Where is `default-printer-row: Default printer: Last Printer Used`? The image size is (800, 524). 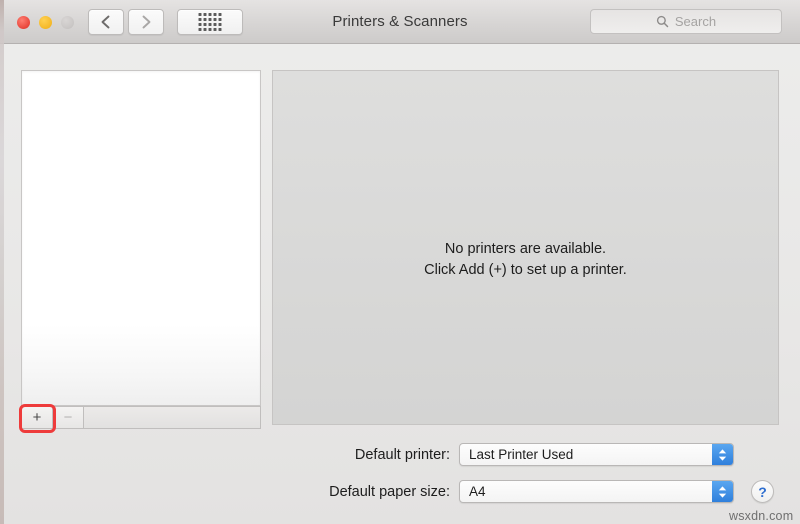 default-printer-row: Default printer: Last Printer Used is located at coordinates (367, 454).